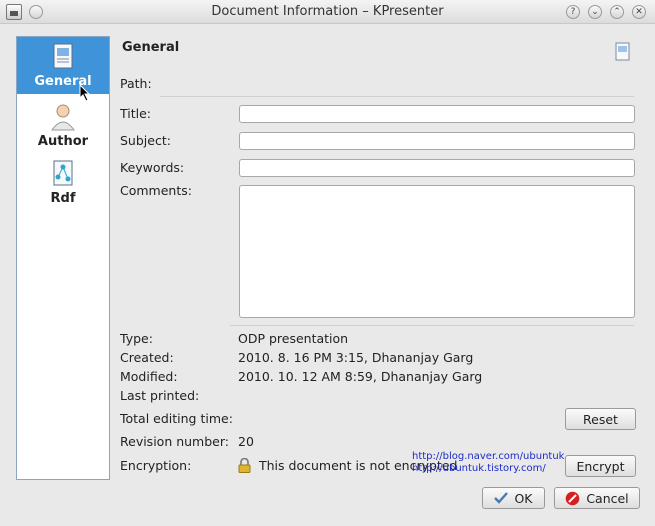 Image resolution: width=655 pixels, height=526 pixels. I want to click on sidebar-item-author: Author, so click(63, 123).